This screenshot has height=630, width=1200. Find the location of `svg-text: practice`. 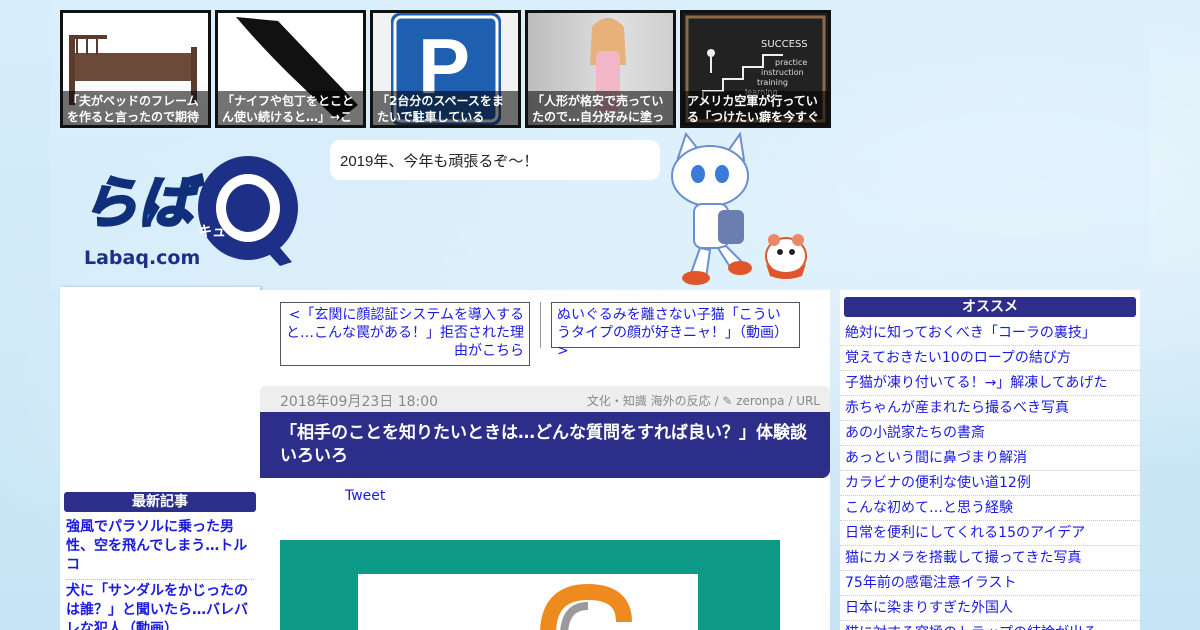

svg-text: practice is located at coordinates (791, 62).